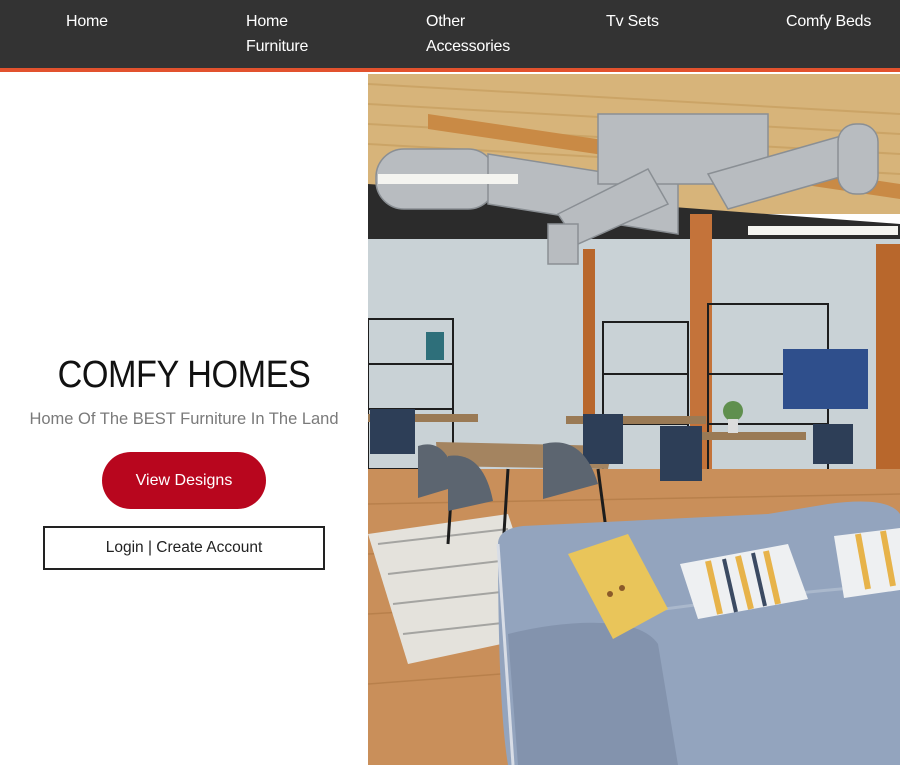  What do you see at coordinates (291, 34) in the screenshot?
I see `nav-link-home-furniture: Home Furniture` at bounding box center [291, 34].